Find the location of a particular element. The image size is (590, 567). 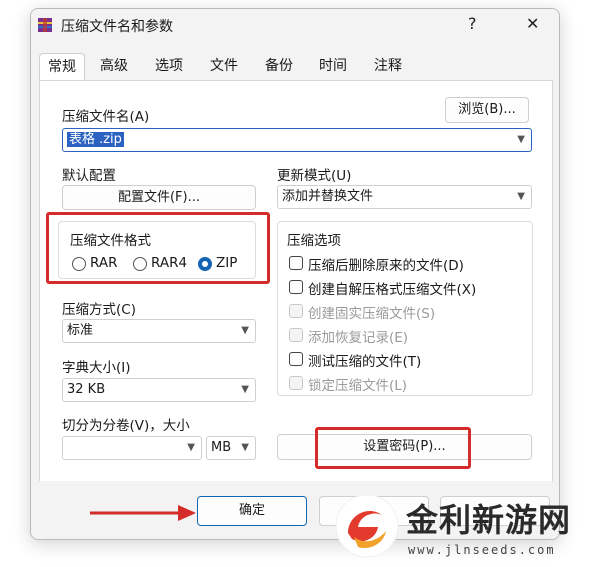

checkbox-sfx-label: 创建自解压格式压缩文件(X) is located at coordinates (392, 290).